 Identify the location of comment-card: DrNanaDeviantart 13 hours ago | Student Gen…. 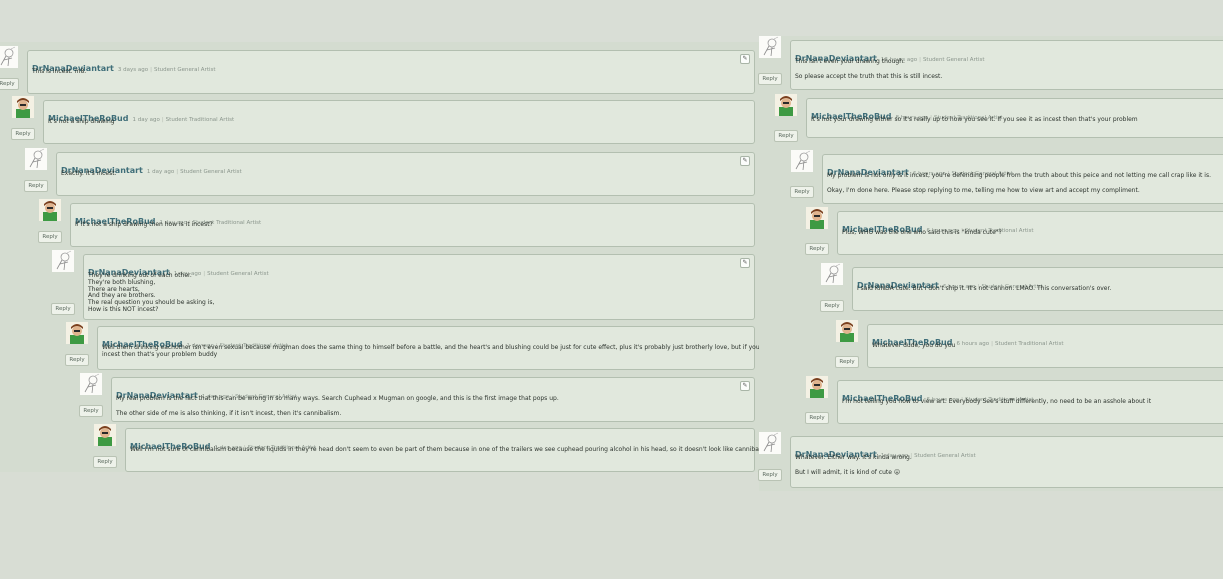
(1006, 65).